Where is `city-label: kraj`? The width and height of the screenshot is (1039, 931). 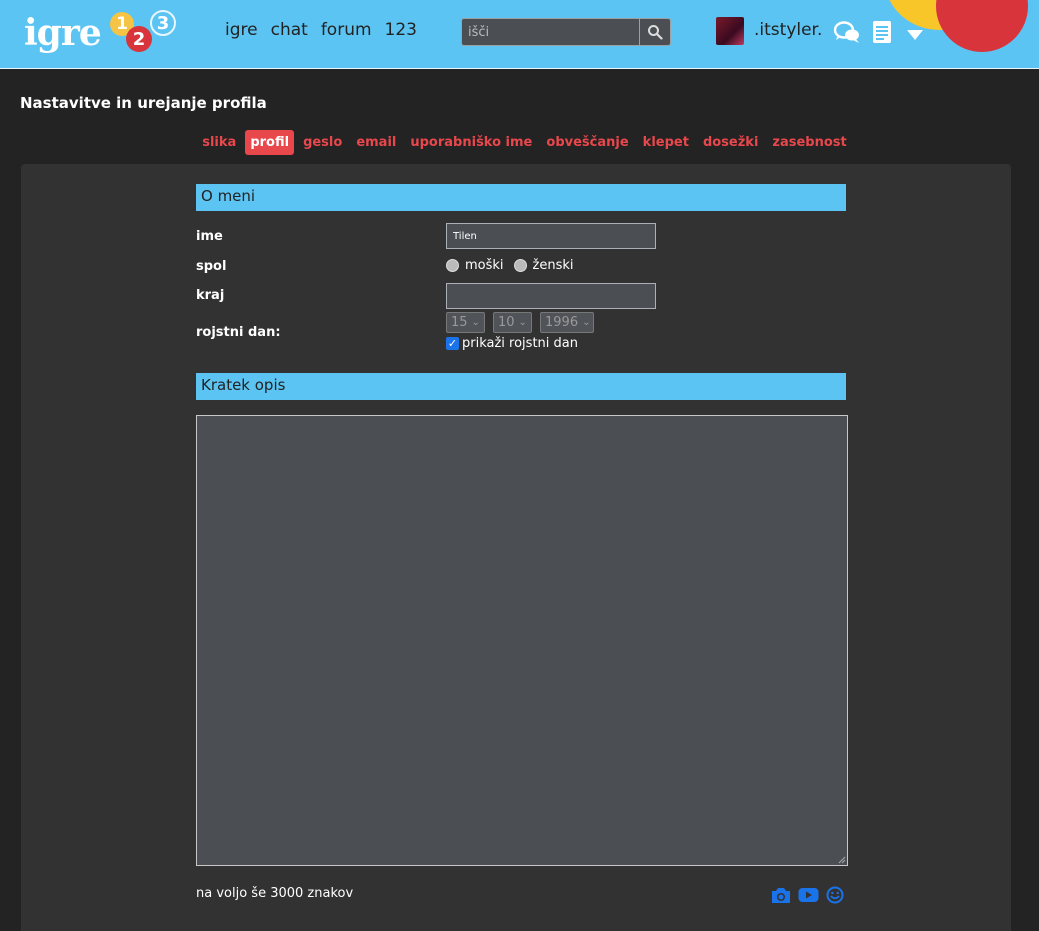
city-label: kraj is located at coordinates (210, 295).